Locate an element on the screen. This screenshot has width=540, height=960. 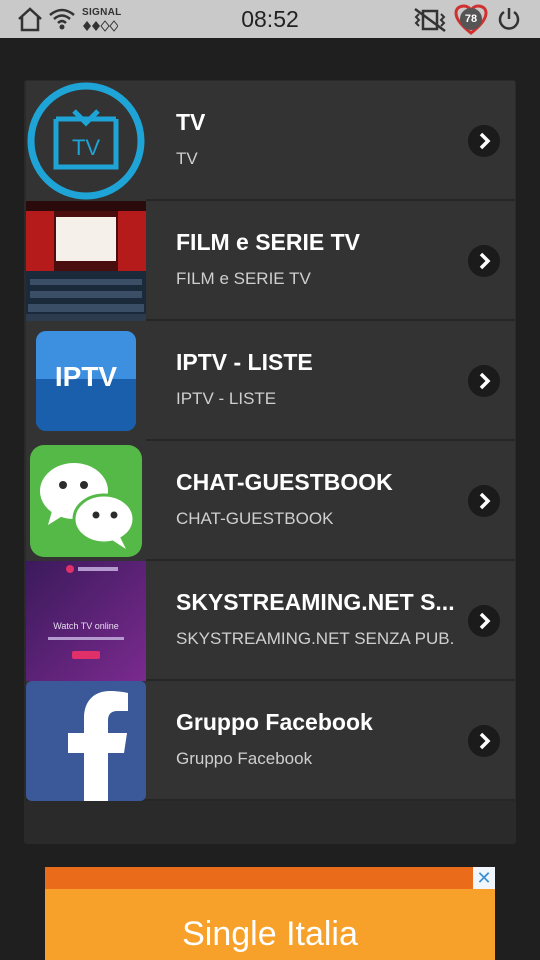
ad-close-button: ✕ is located at coordinates (484, 878).